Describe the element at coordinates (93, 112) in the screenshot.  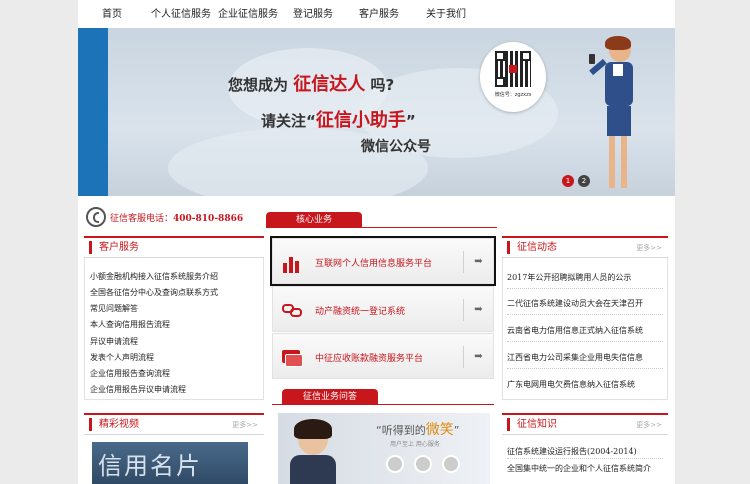
I see `banner-blue-edge` at that location.